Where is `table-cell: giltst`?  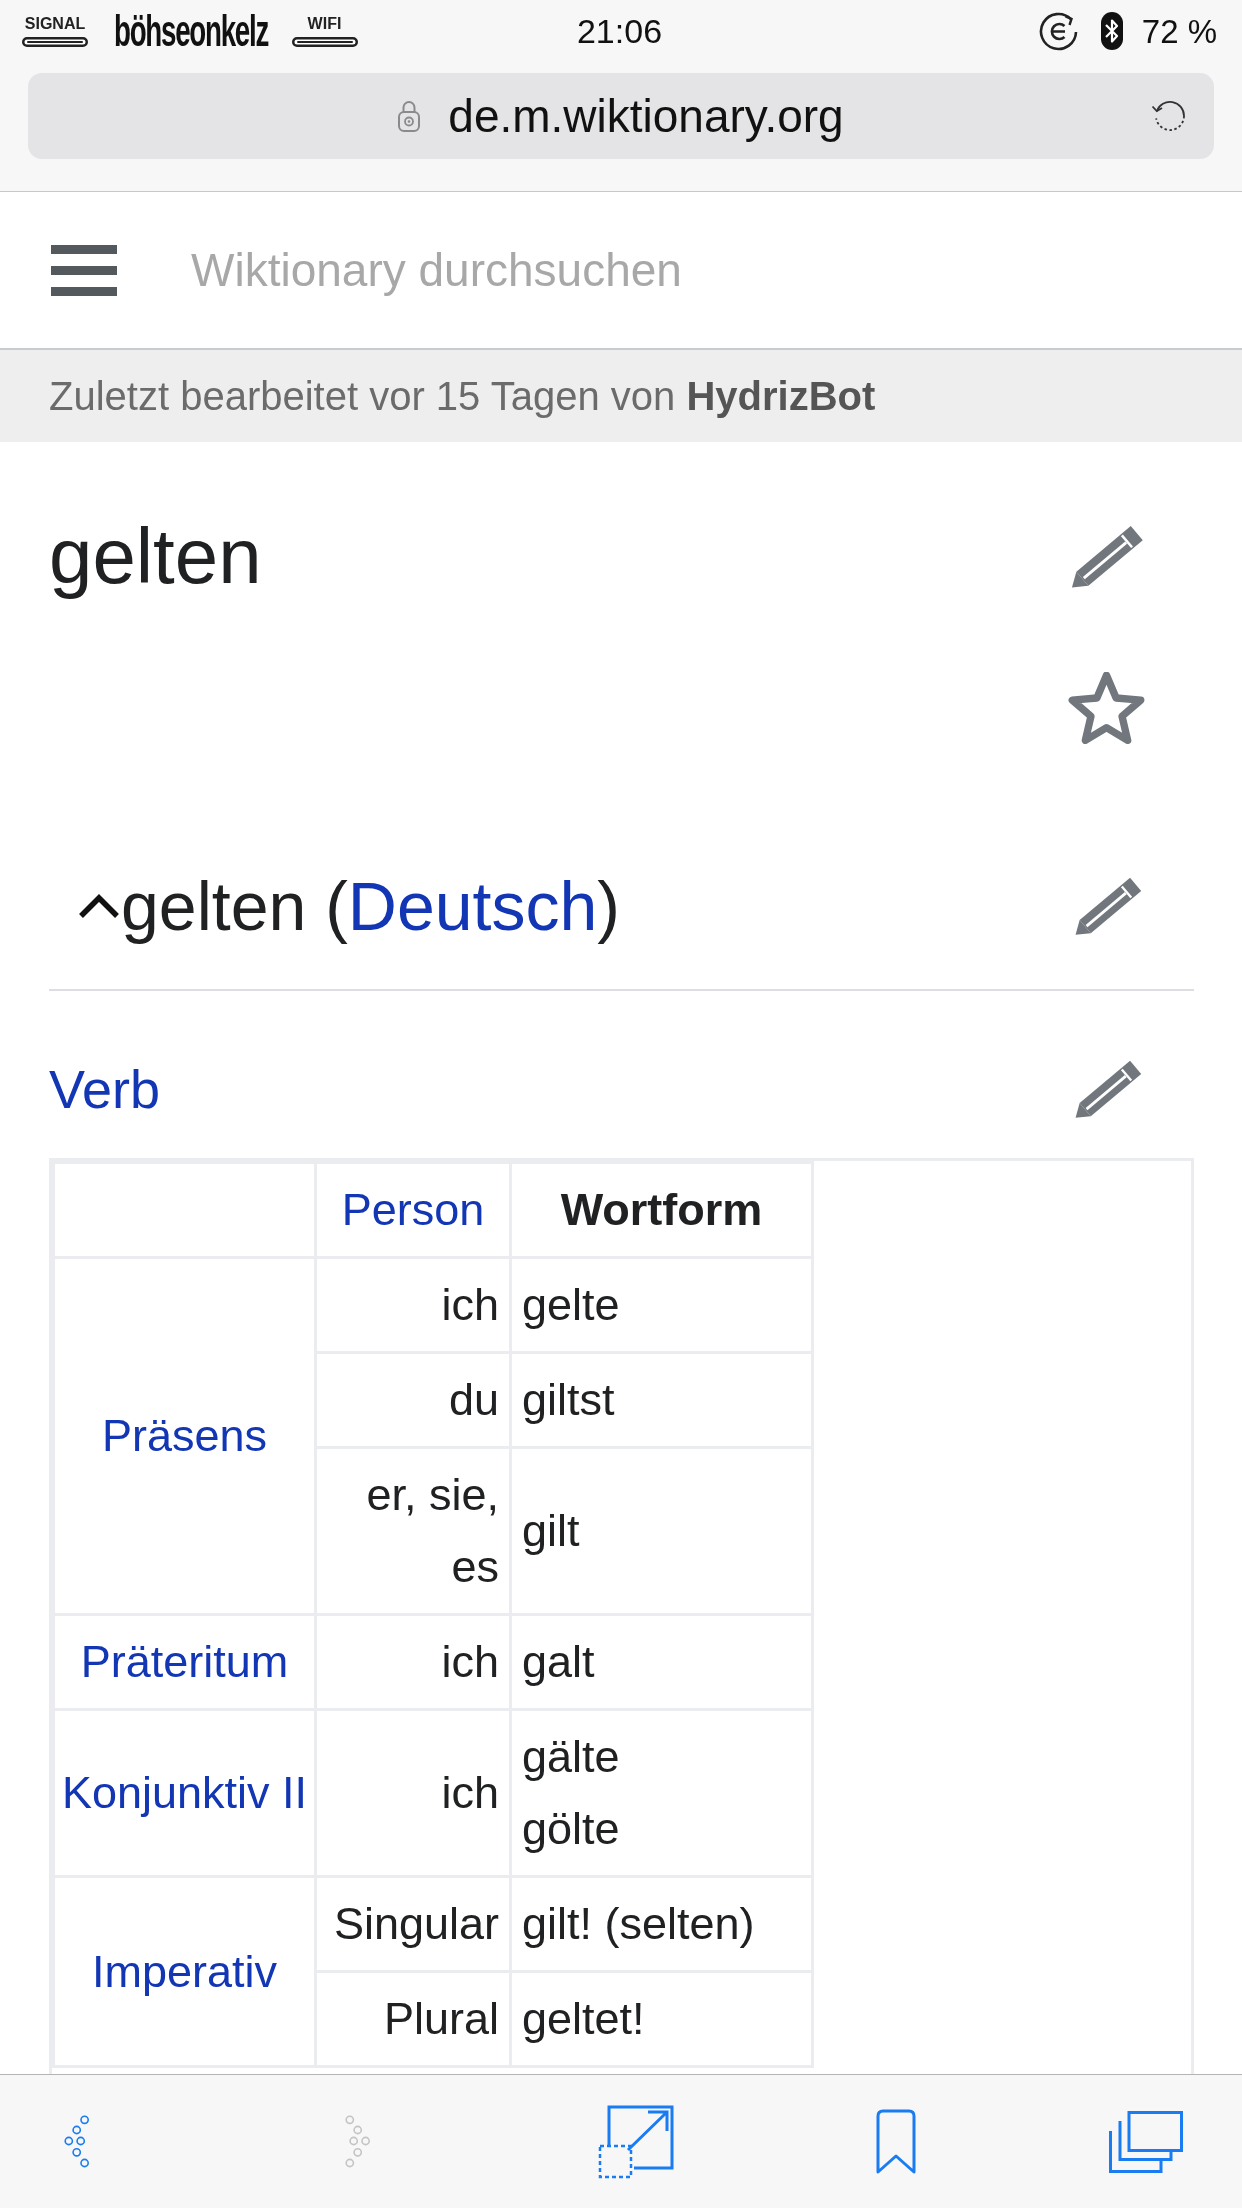 table-cell: giltst is located at coordinates (661, 1400).